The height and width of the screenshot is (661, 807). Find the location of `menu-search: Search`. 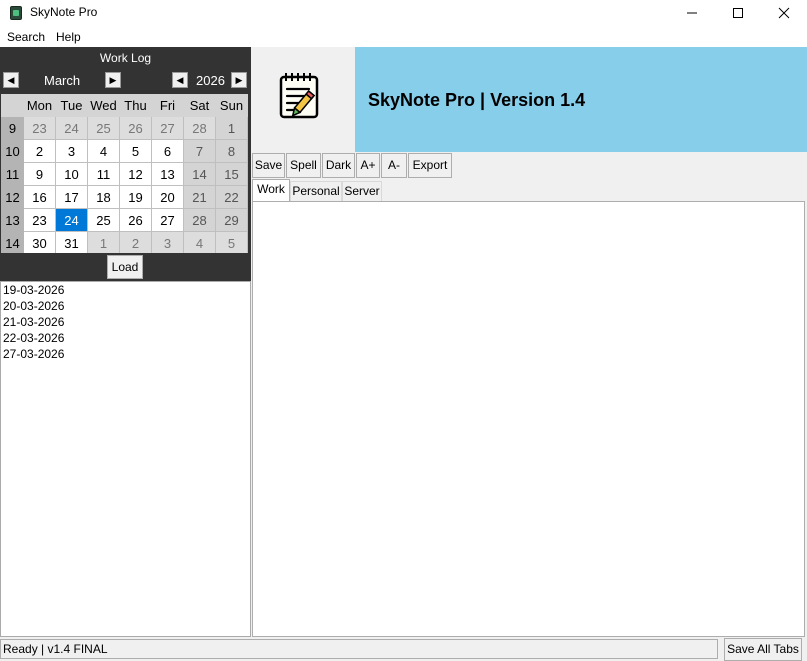

menu-search: Search is located at coordinates (26, 37).